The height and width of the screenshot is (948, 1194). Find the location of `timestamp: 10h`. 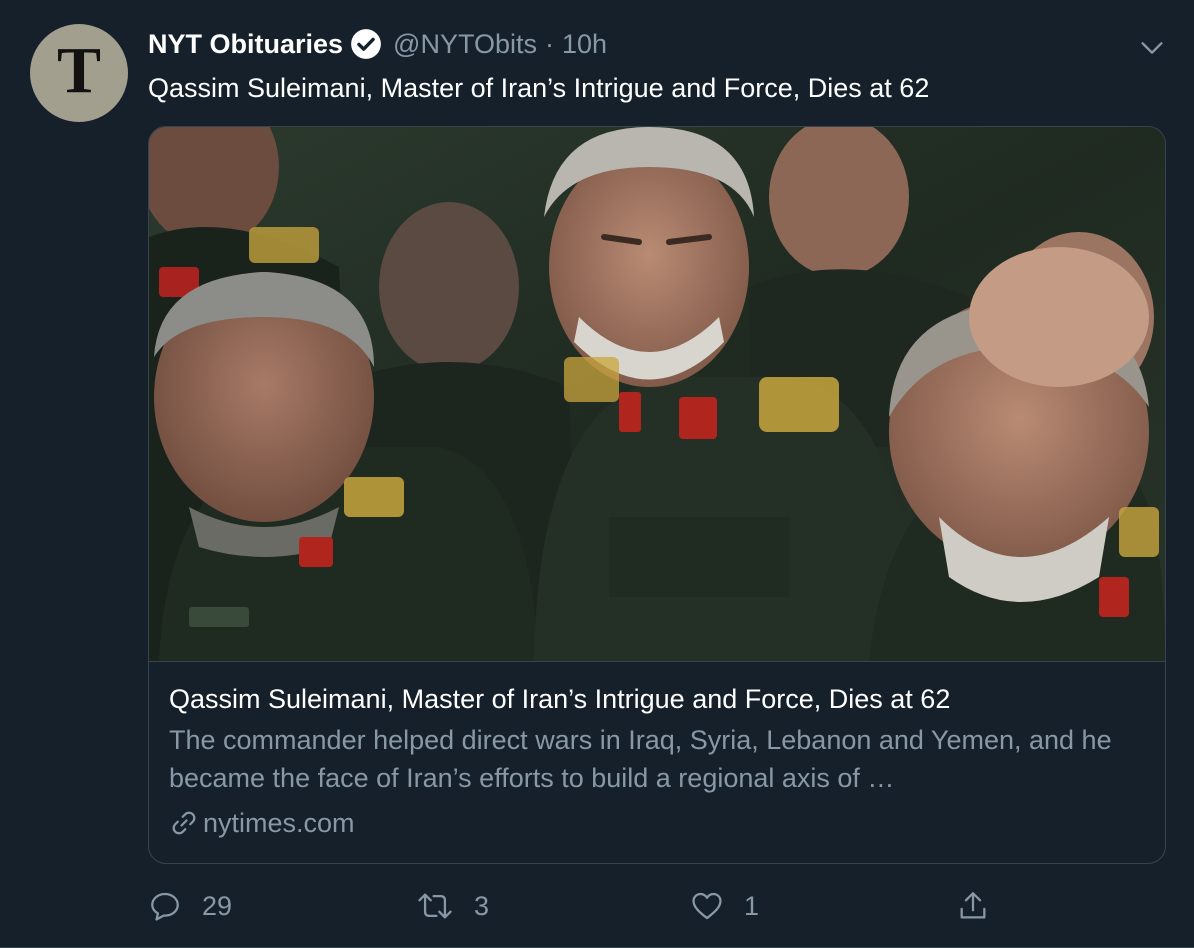

timestamp: 10h is located at coordinates (584, 44).